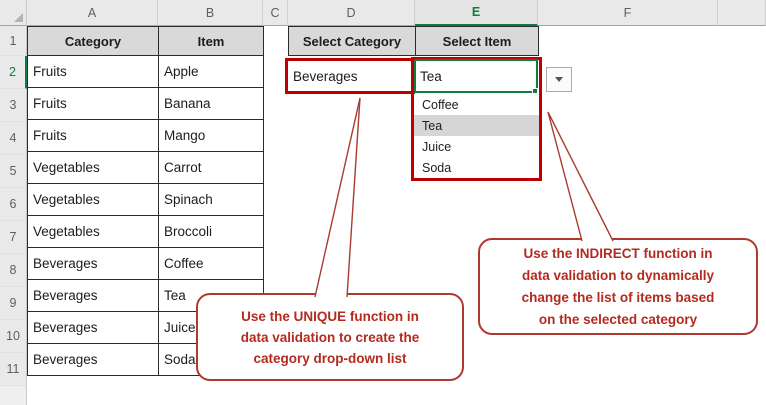 Image resolution: width=766 pixels, height=405 pixels. Describe the element at coordinates (211, 199) in the screenshot. I see `cell-b6: Spinach` at that location.